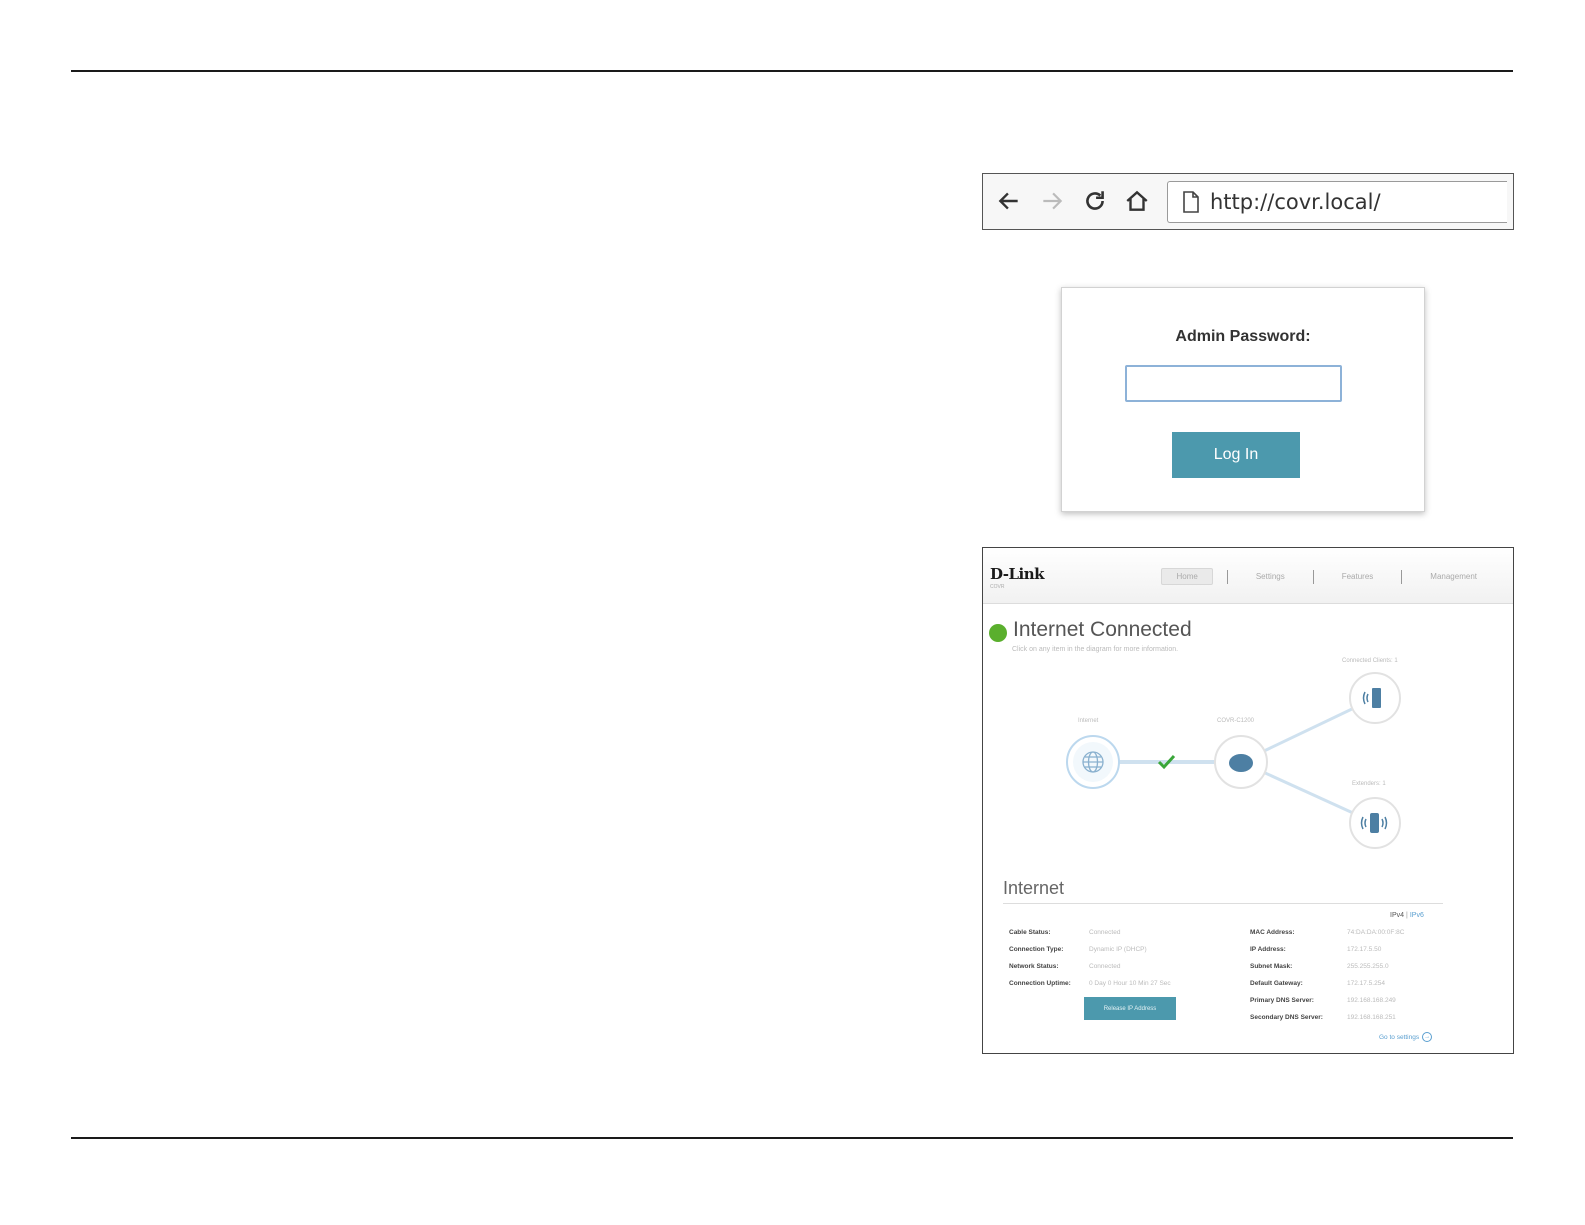 This screenshot has width=1585, height=1225. What do you see at coordinates (1034, 966) in the screenshot?
I see `info-key: Network Status:` at bounding box center [1034, 966].